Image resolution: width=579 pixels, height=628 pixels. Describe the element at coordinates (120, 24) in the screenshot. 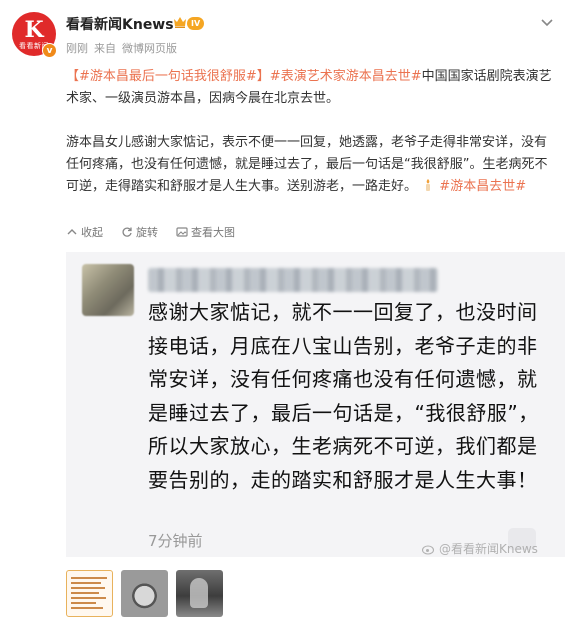

I see `author-name: 看看新闻Knews` at that location.